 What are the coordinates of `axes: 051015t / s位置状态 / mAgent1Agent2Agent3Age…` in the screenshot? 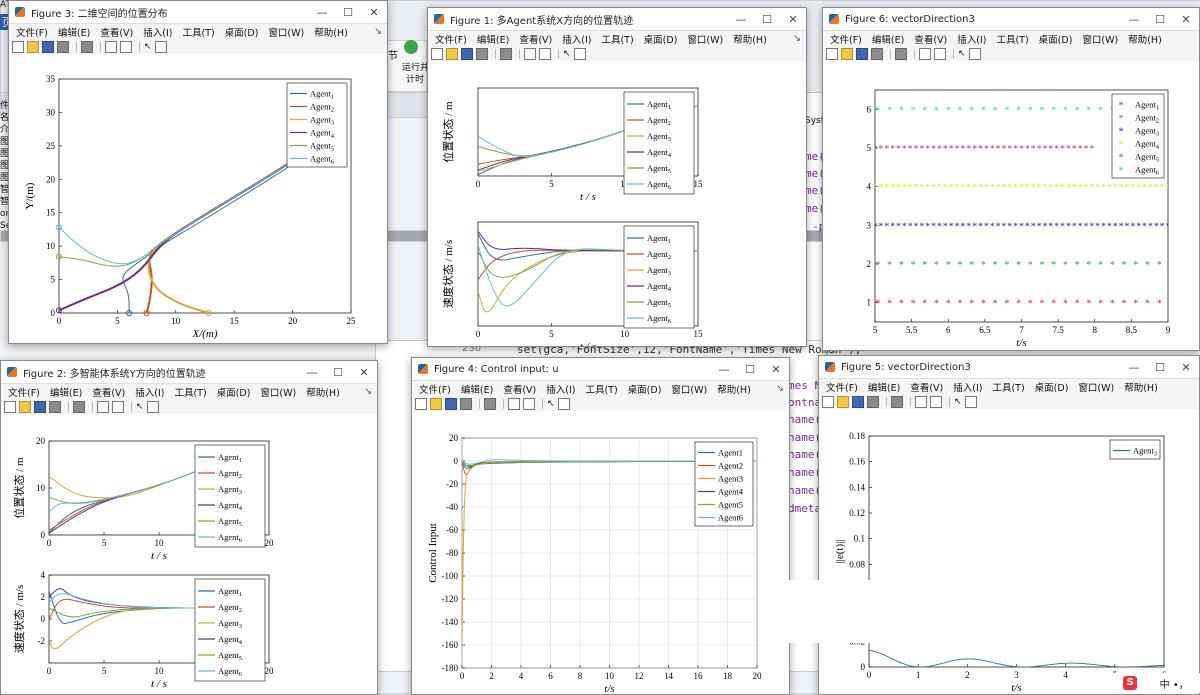 It's located at (572, 145).